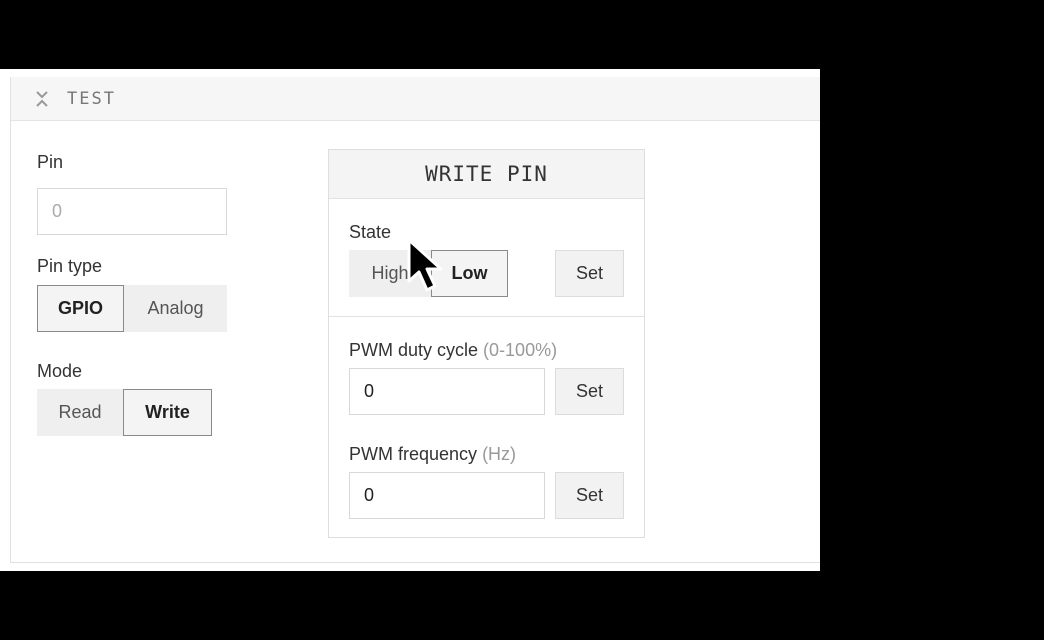  Describe the element at coordinates (589, 391) in the screenshot. I see `pwm-duty-set-button: Set` at that location.